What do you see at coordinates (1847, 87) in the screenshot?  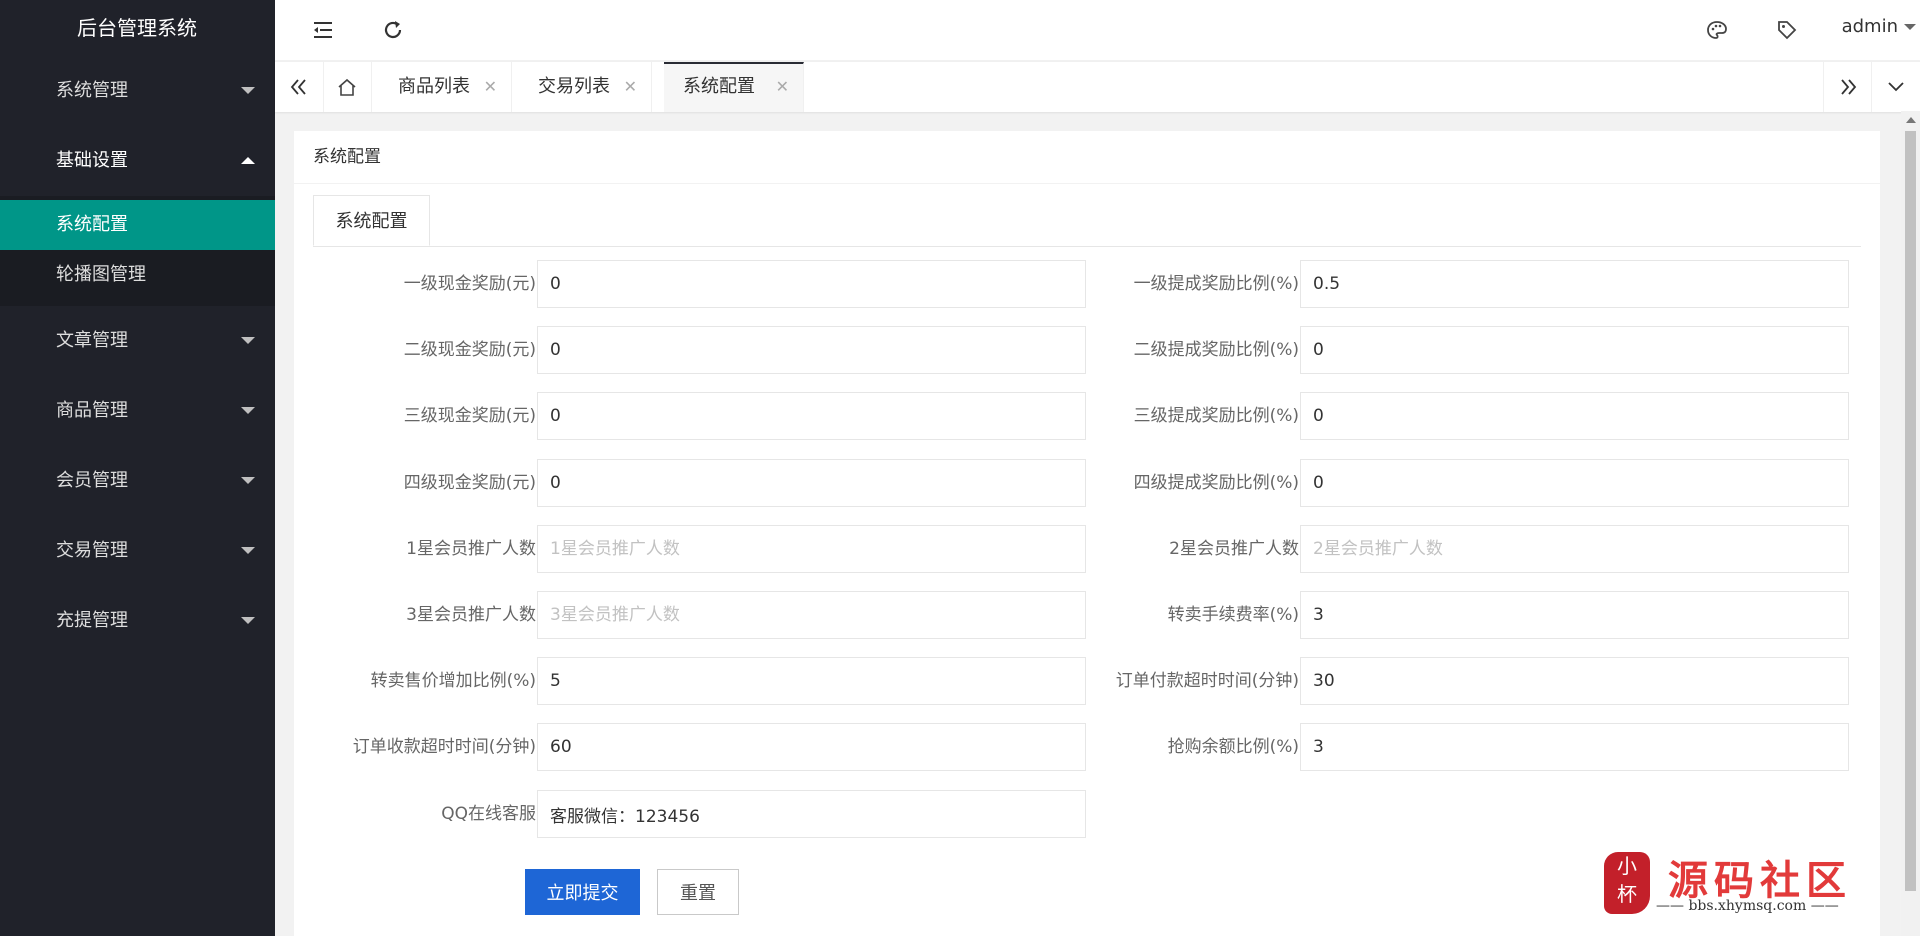 I see `tabs-scroll-right-icon` at bounding box center [1847, 87].